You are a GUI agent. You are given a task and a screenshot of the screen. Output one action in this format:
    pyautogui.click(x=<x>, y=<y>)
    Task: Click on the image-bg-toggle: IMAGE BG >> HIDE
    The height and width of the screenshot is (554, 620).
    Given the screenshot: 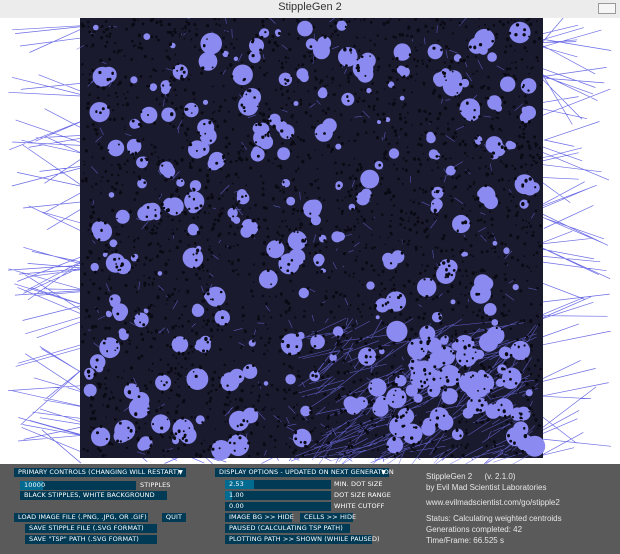 What is the action you would take?
    pyautogui.click(x=259, y=517)
    